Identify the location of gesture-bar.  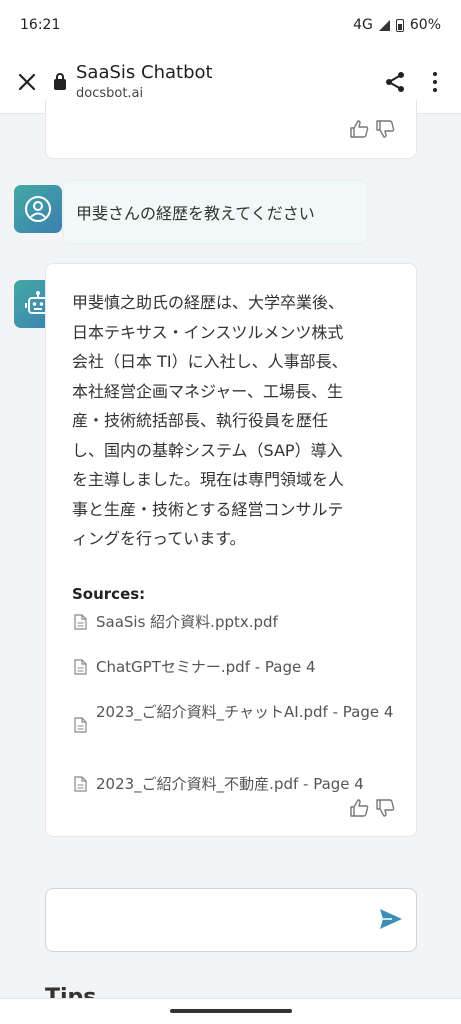
(230, 1011).